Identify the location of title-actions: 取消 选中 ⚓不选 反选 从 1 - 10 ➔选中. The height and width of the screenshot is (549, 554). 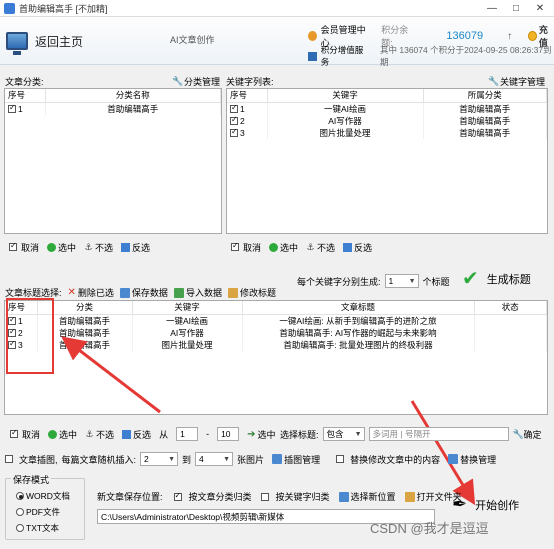
(142, 434).